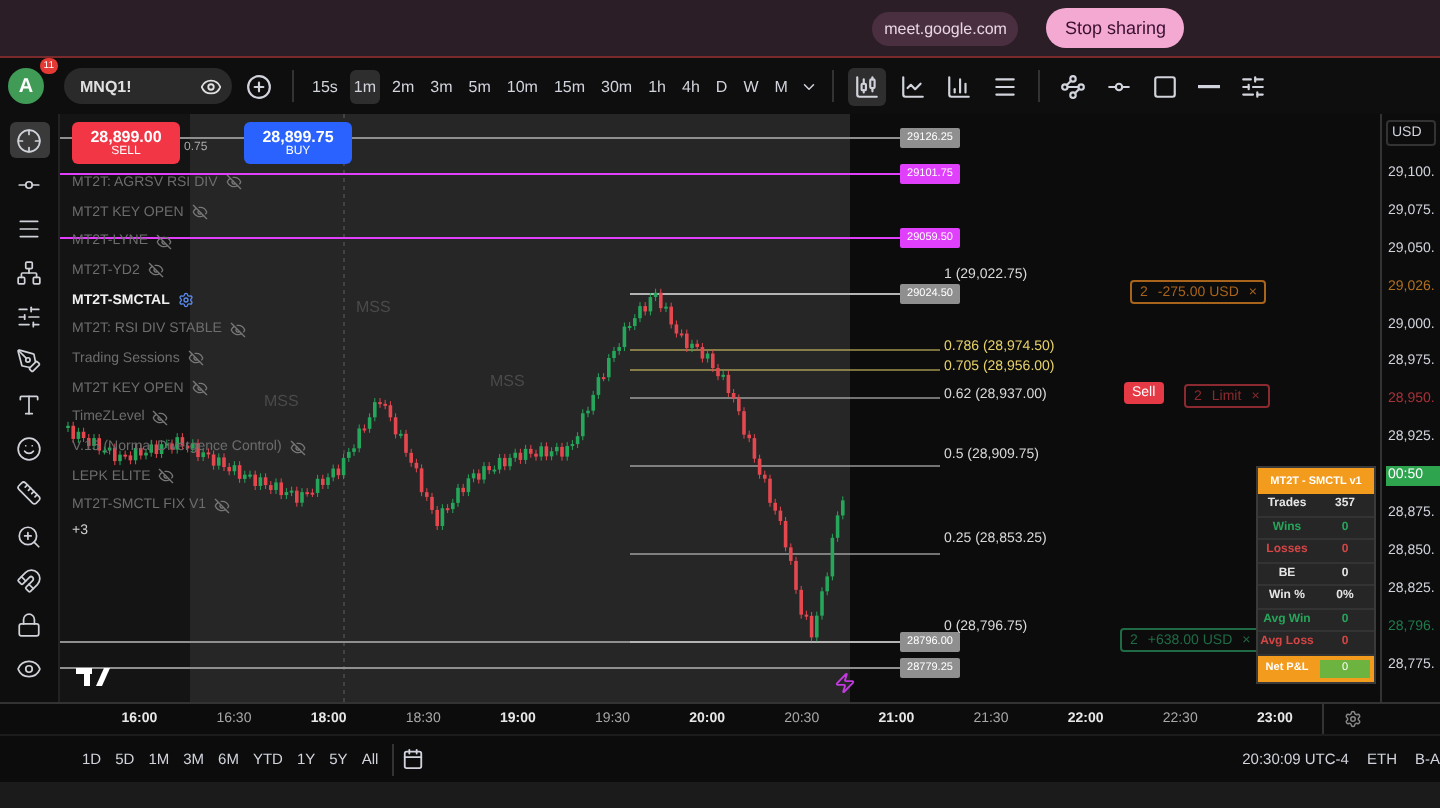 The image size is (1440, 808). Describe the element at coordinates (945, 28) in the screenshot. I see `site-badge: meet.google.com` at that location.